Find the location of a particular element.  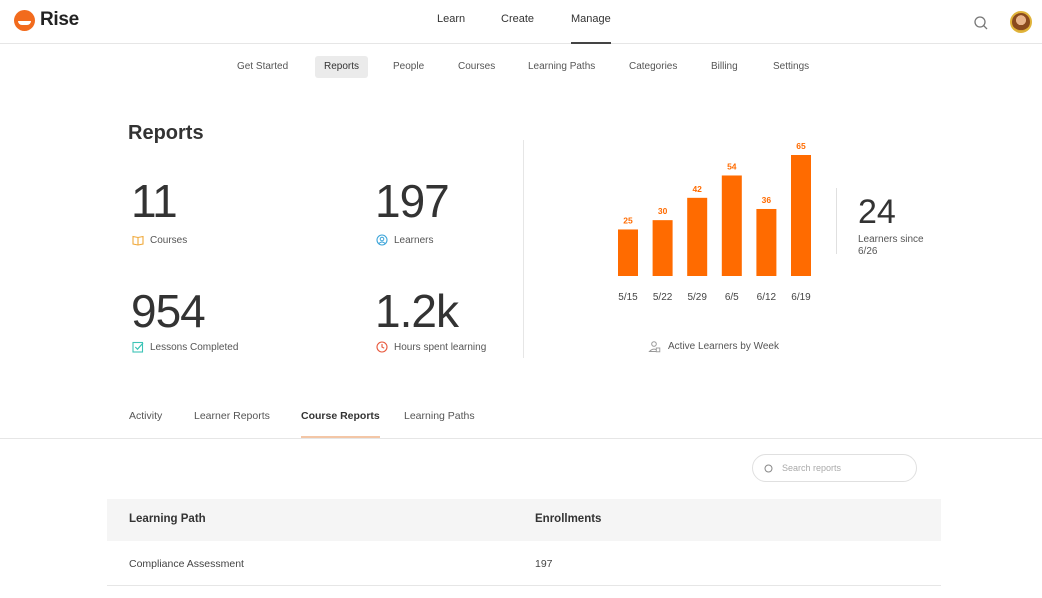

x-tick-label: 6/19 is located at coordinates (801, 297).